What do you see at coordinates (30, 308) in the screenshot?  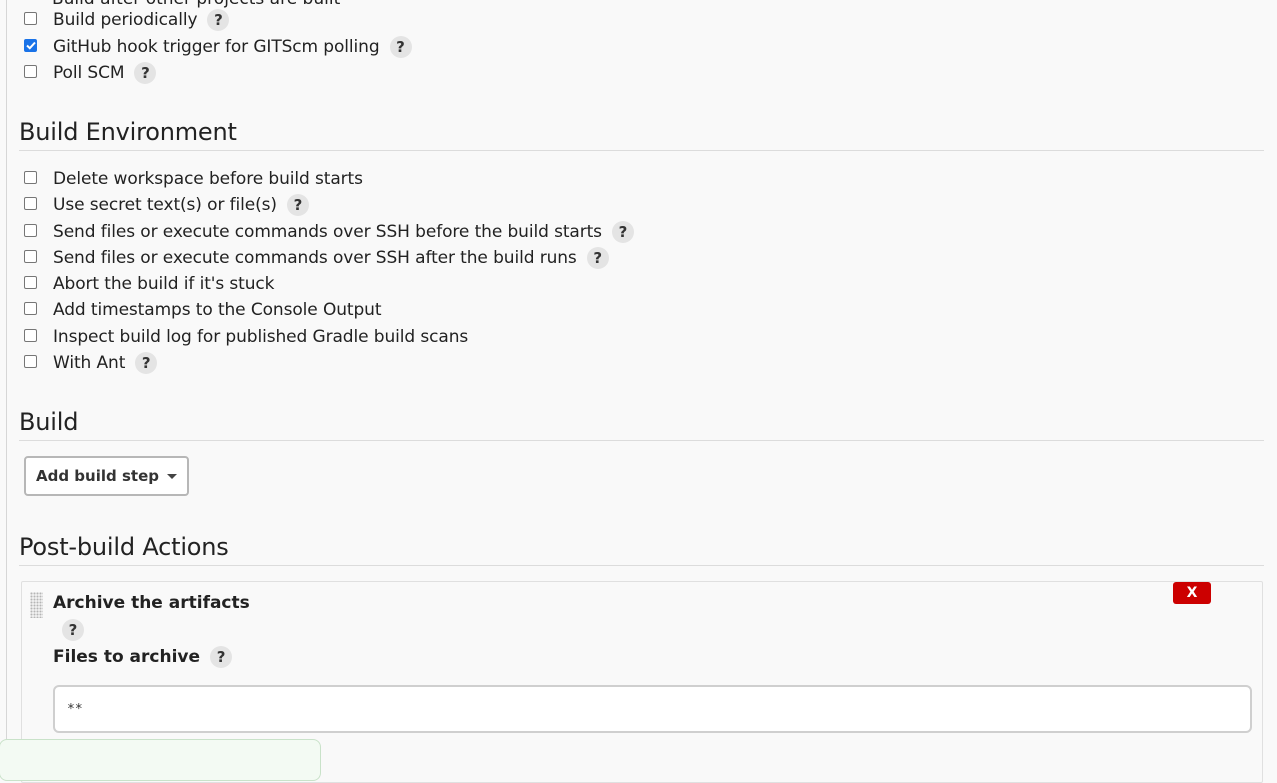 I see `add-timestamps-checkbox` at bounding box center [30, 308].